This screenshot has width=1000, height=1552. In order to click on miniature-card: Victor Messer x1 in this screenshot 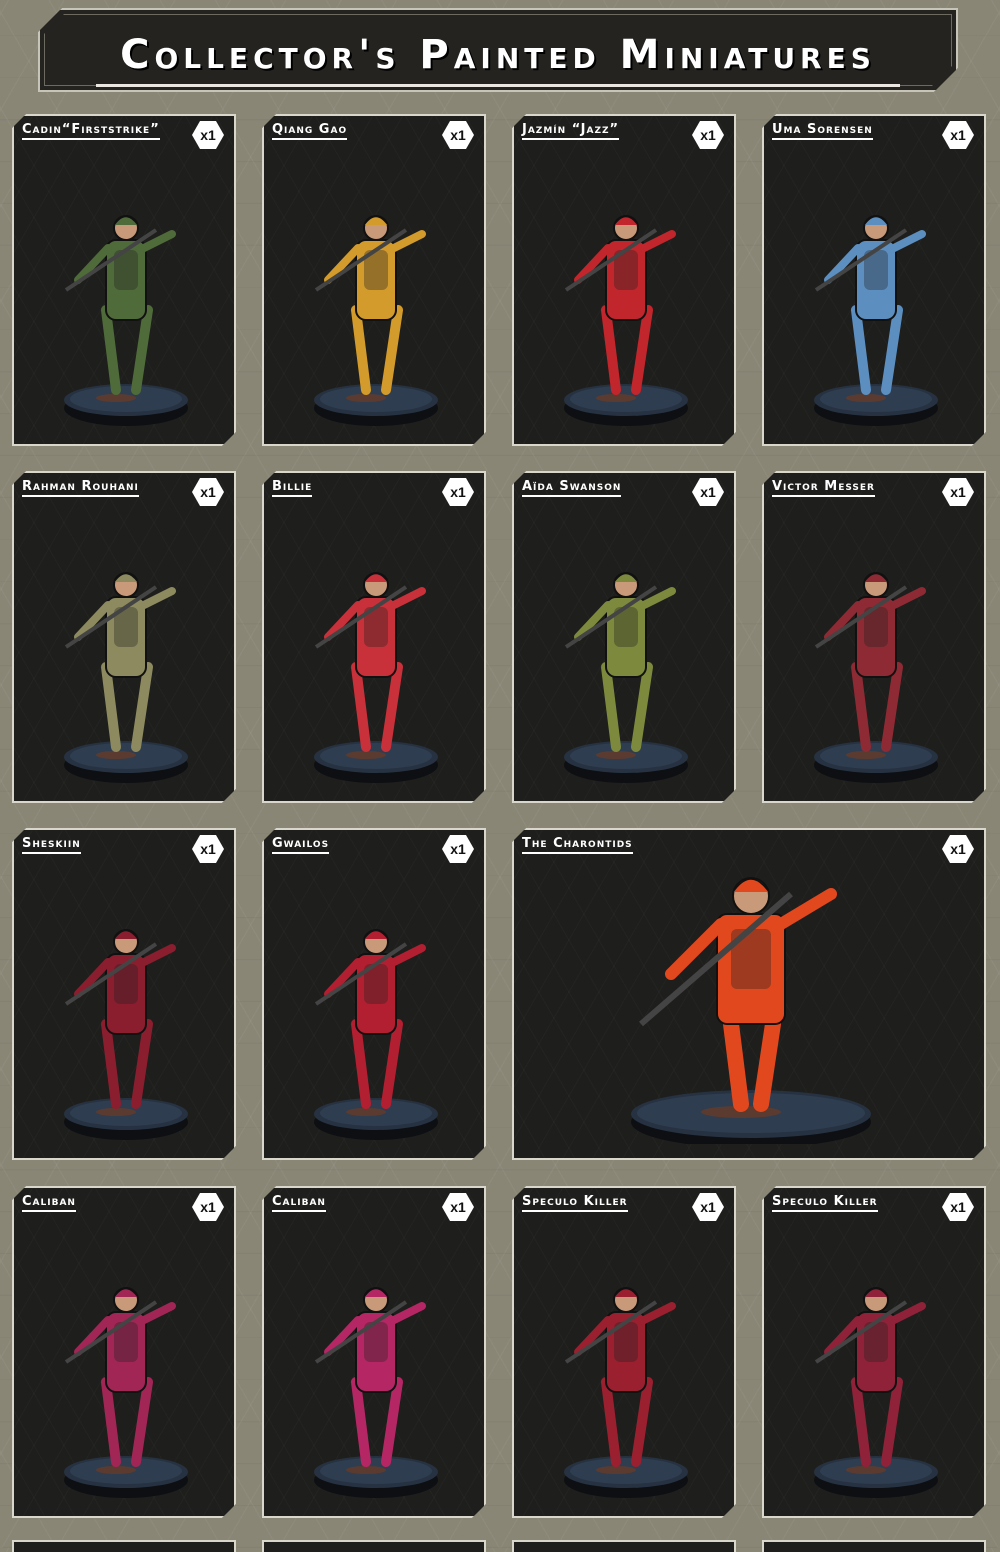, I will do `click(874, 637)`.